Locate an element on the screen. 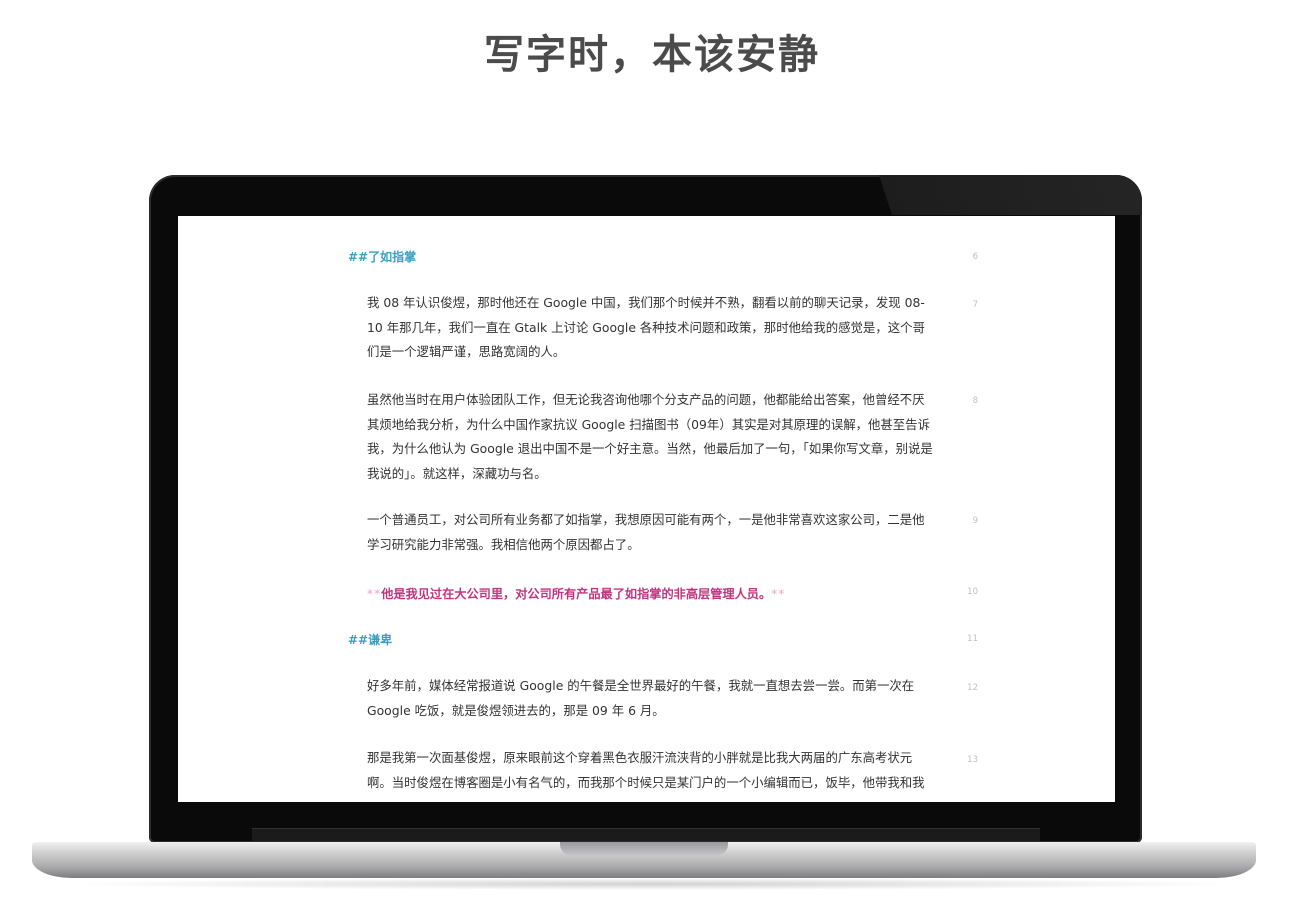 The width and height of the screenshot is (1304, 916). bold-text: 他是我见过在大公司里，对公司所有产品最了如指掌的非高层管理人员。 is located at coordinates (576, 594).